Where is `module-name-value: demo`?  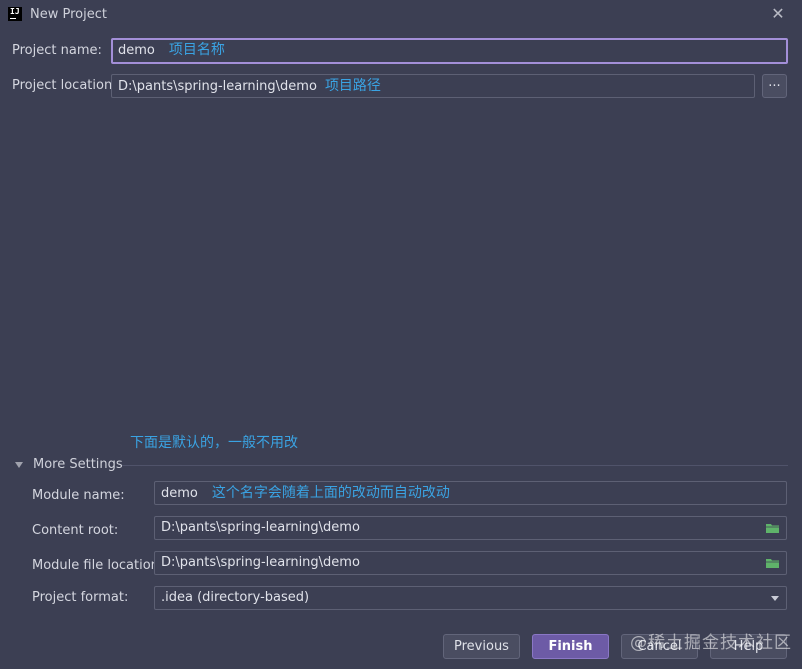
module-name-value: demo is located at coordinates (179, 493).